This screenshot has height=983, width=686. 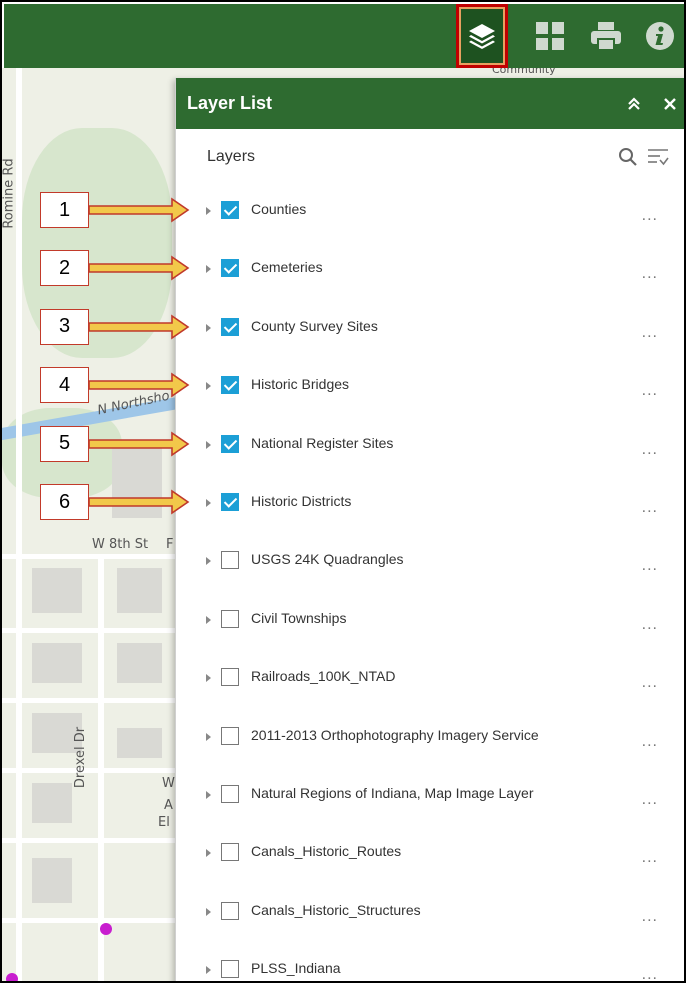 I want to click on callout-number: 3, so click(x=64, y=326).